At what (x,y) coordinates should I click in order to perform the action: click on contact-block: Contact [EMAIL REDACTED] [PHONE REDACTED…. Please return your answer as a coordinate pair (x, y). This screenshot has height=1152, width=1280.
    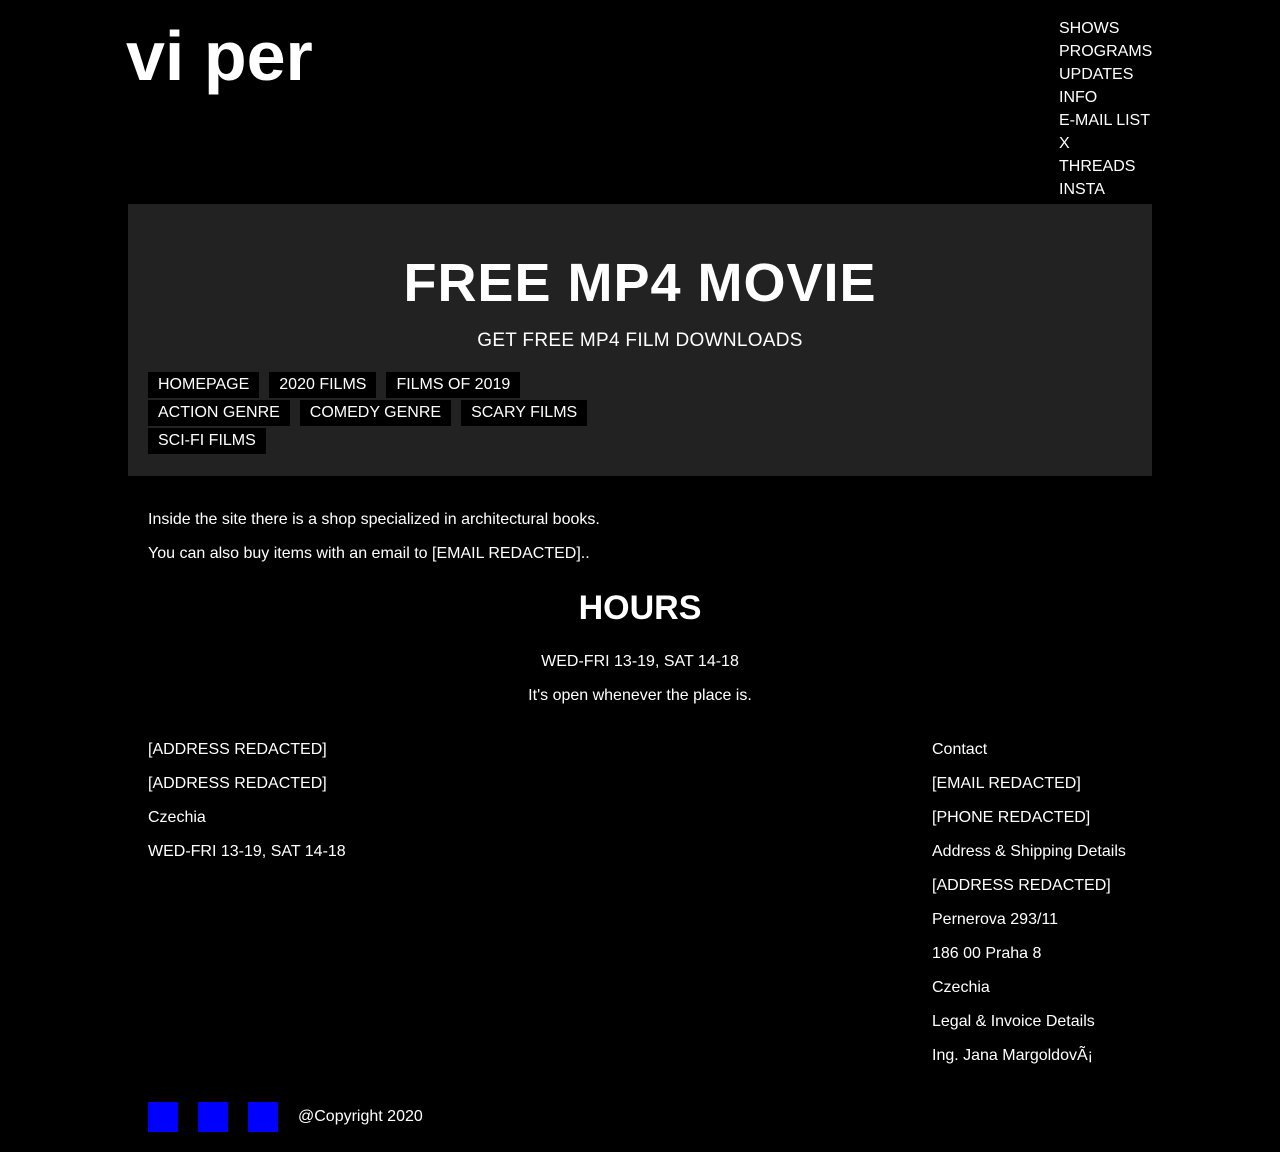
    Looking at the image, I should click on (1029, 908).